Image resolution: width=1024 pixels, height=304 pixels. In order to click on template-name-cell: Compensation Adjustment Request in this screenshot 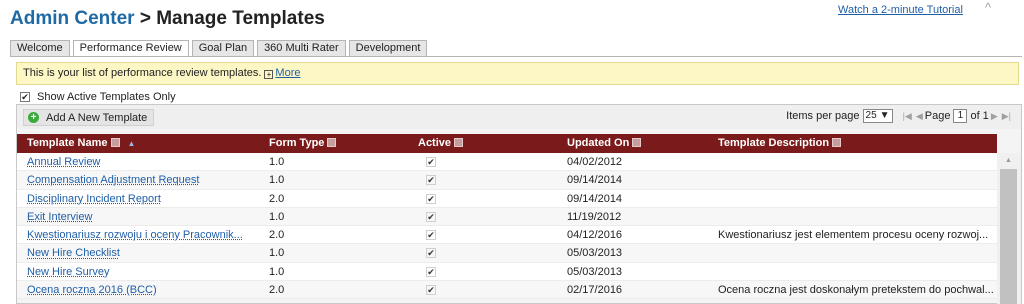, I will do `click(143, 179)`.